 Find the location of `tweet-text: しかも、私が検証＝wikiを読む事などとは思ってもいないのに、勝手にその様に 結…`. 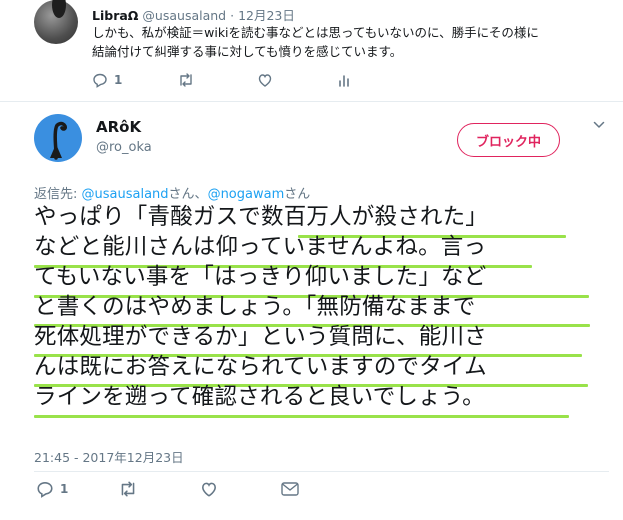

tweet-text: しかも、私が検証＝wikiを読む事などとは思ってもいないのに、勝手にその様に 結… is located at coordinates (352, 42).